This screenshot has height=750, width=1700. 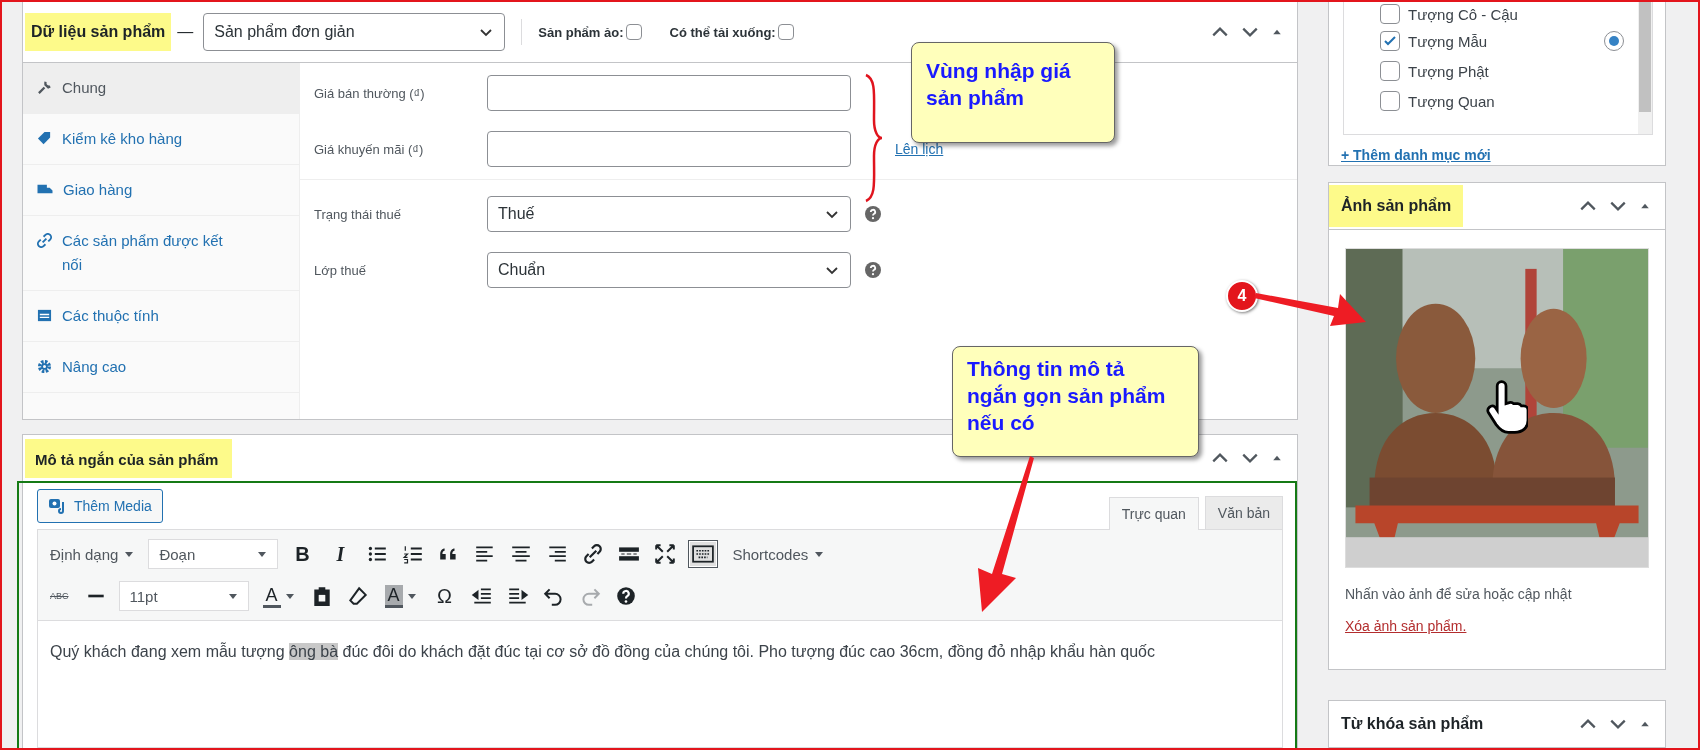 What do you see at coordinates (444, 596) in the screenshot?
I see `special-character-button: Ω` at bounding box center [444, 596].